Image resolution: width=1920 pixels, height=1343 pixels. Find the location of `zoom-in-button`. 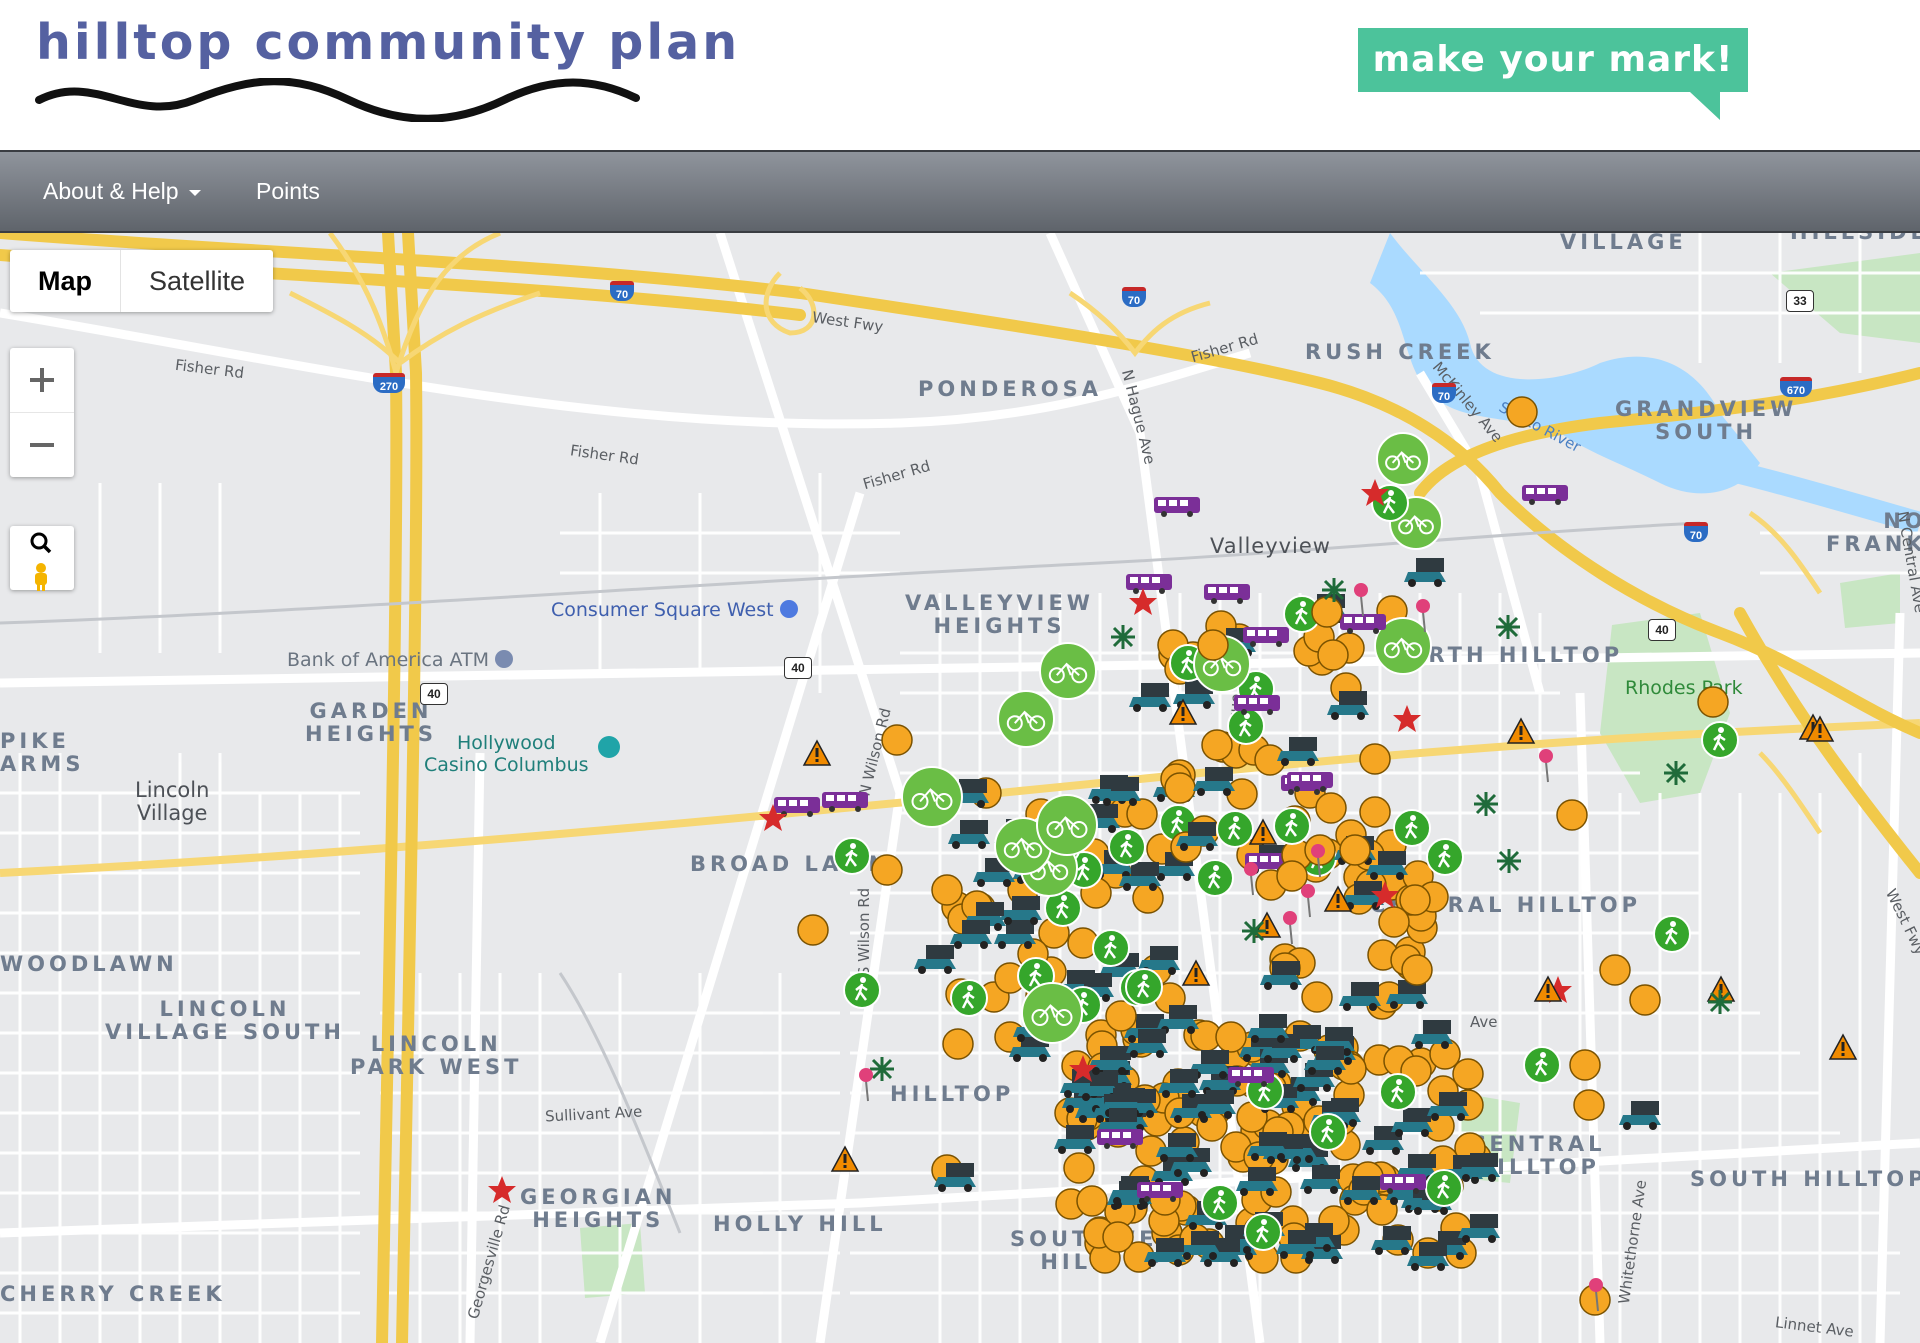

zoom-in-button is located at coordinates (42, 380).